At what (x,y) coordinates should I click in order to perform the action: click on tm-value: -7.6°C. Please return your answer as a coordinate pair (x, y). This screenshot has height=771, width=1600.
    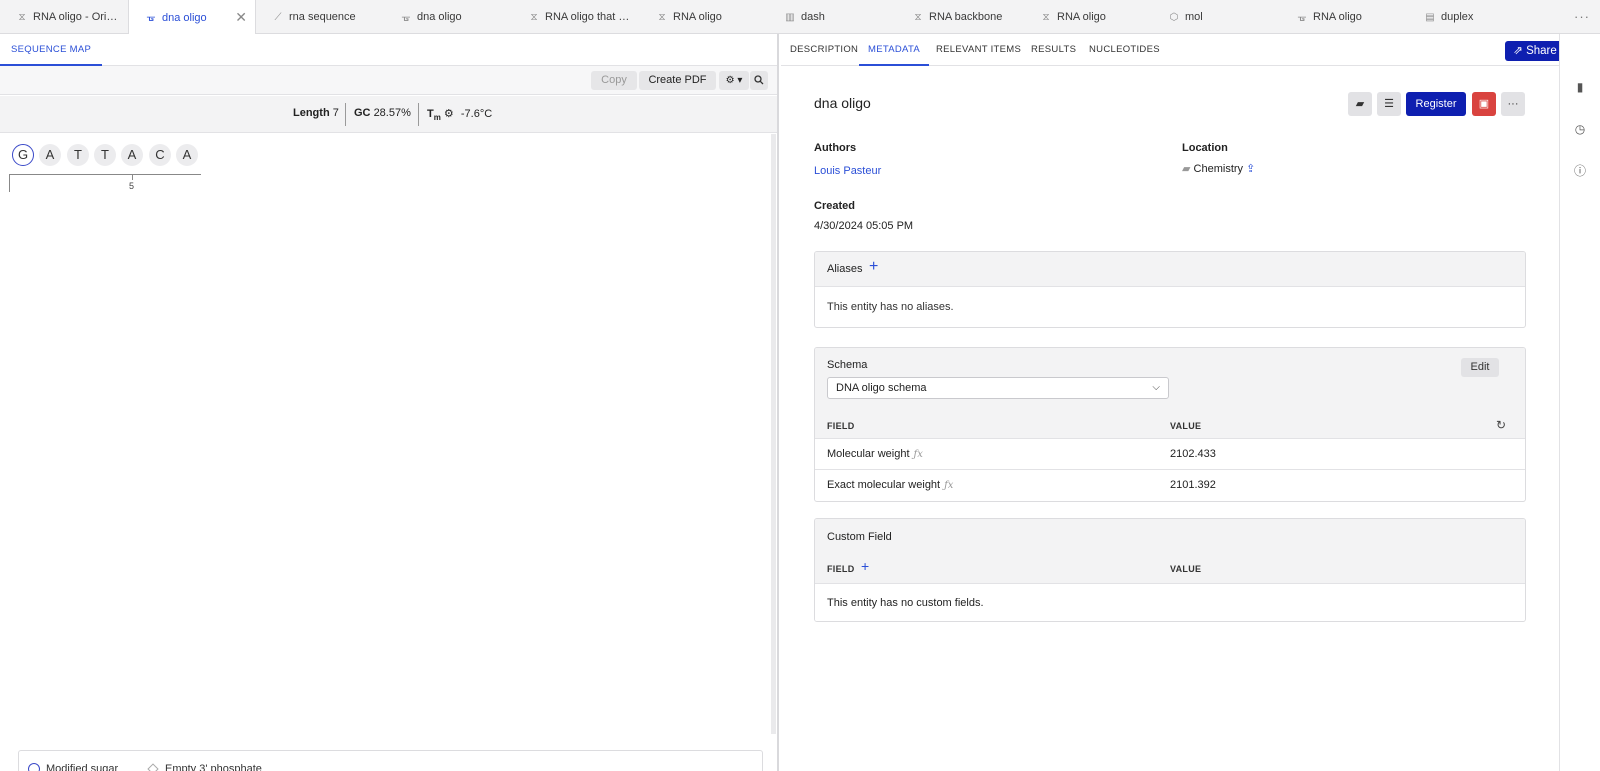
    Looking at the image, I should click on (476, 114).